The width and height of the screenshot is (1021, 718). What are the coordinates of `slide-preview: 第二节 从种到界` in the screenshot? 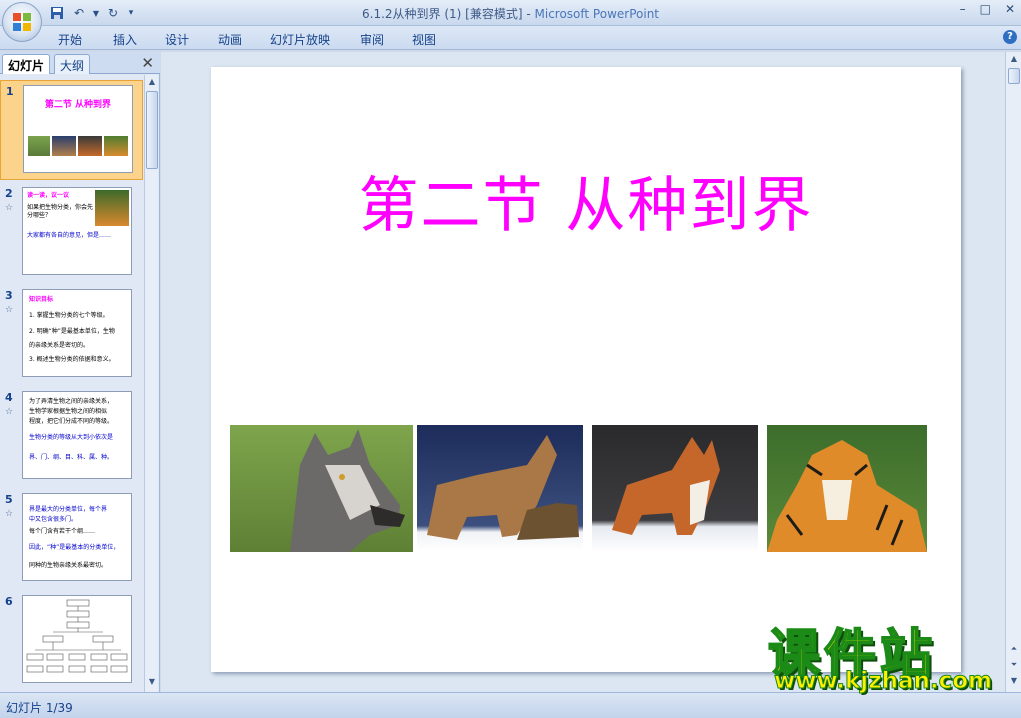 It's located at (78, 129).